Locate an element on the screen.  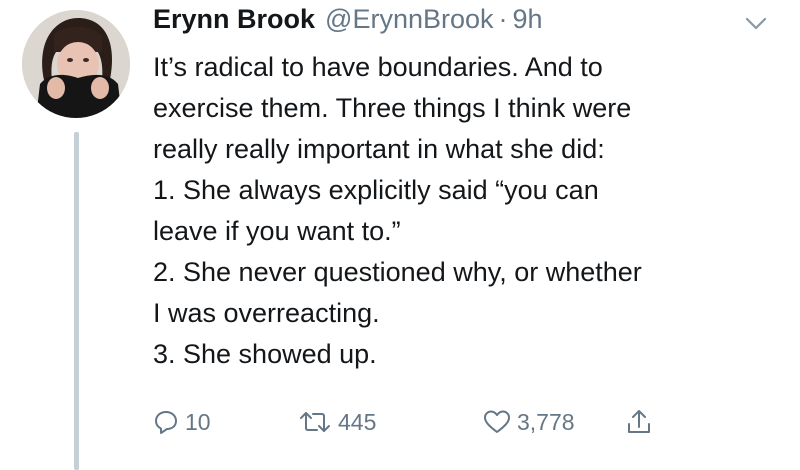
profile-photo-icon is located at coordinates (76, 64).